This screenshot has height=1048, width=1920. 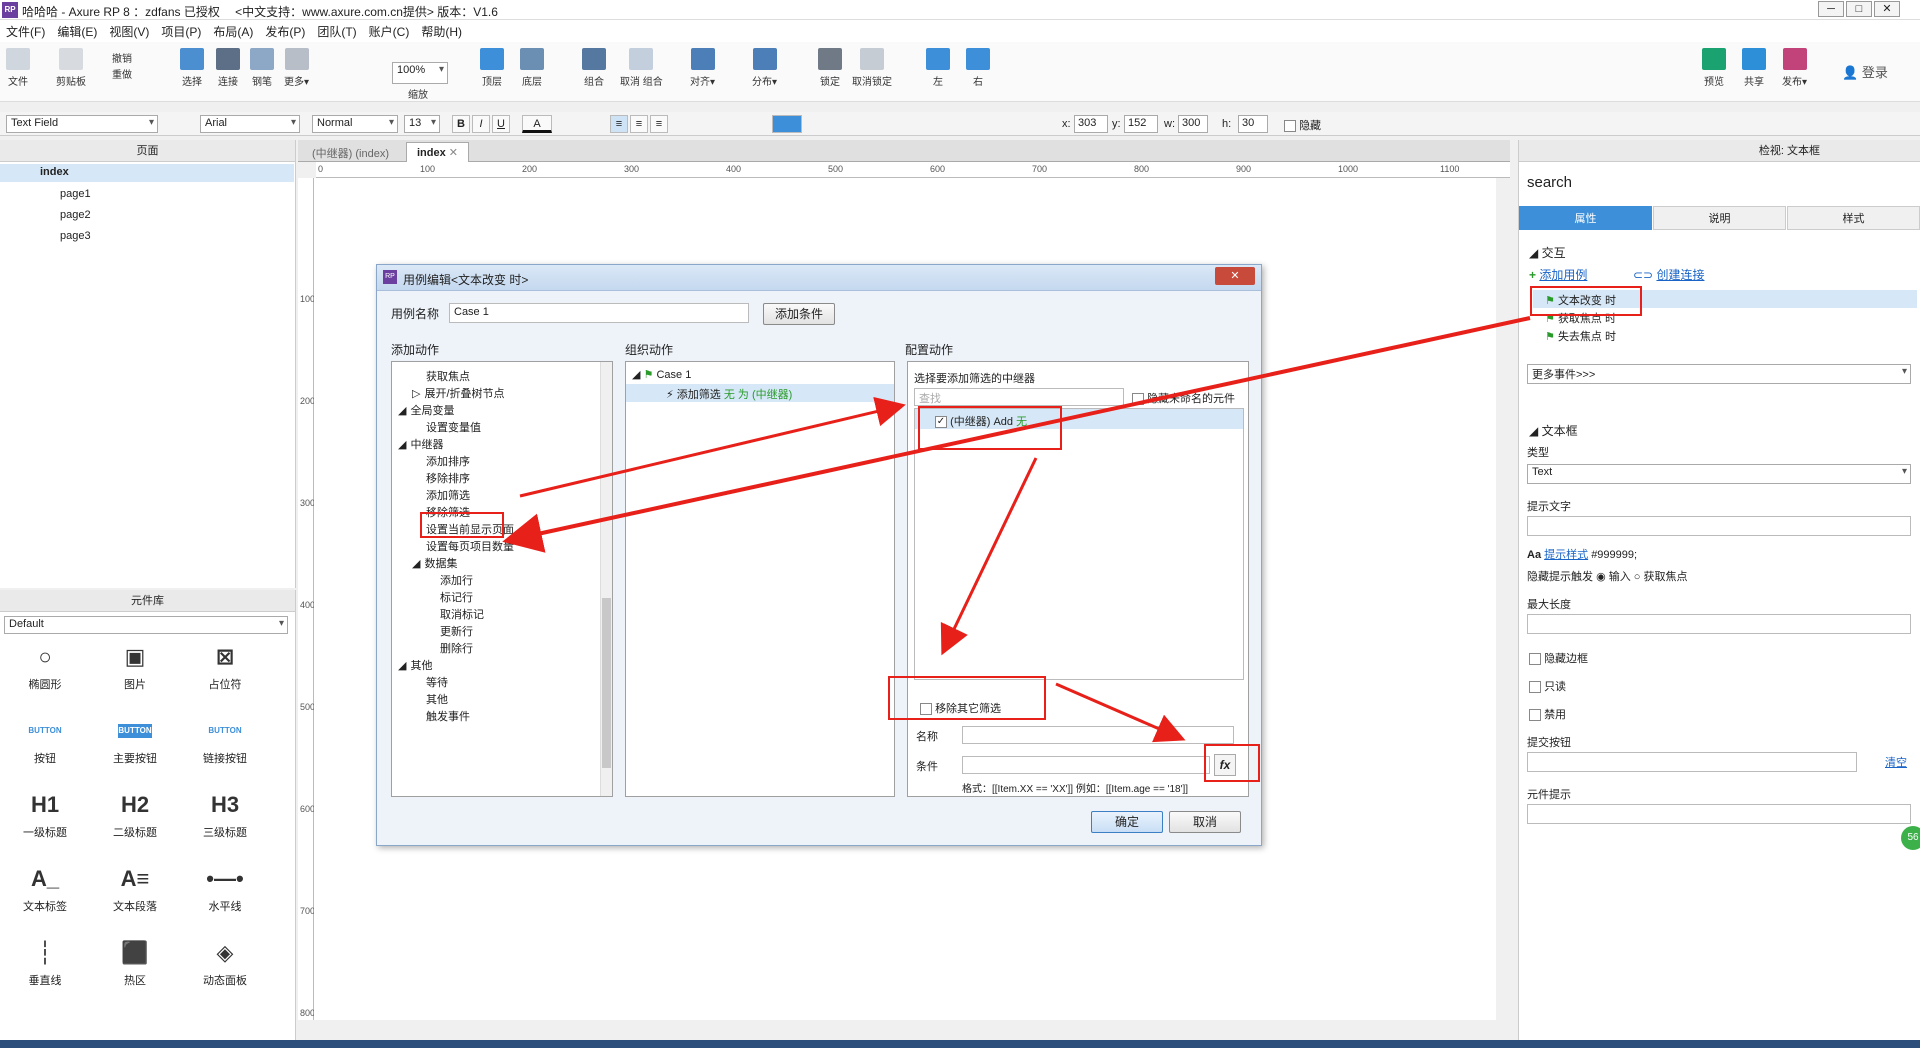 What do you see at coordinates (456, 648) in the screenshot?
I see `action-item: 删除行` at bounding box center [456, 648].